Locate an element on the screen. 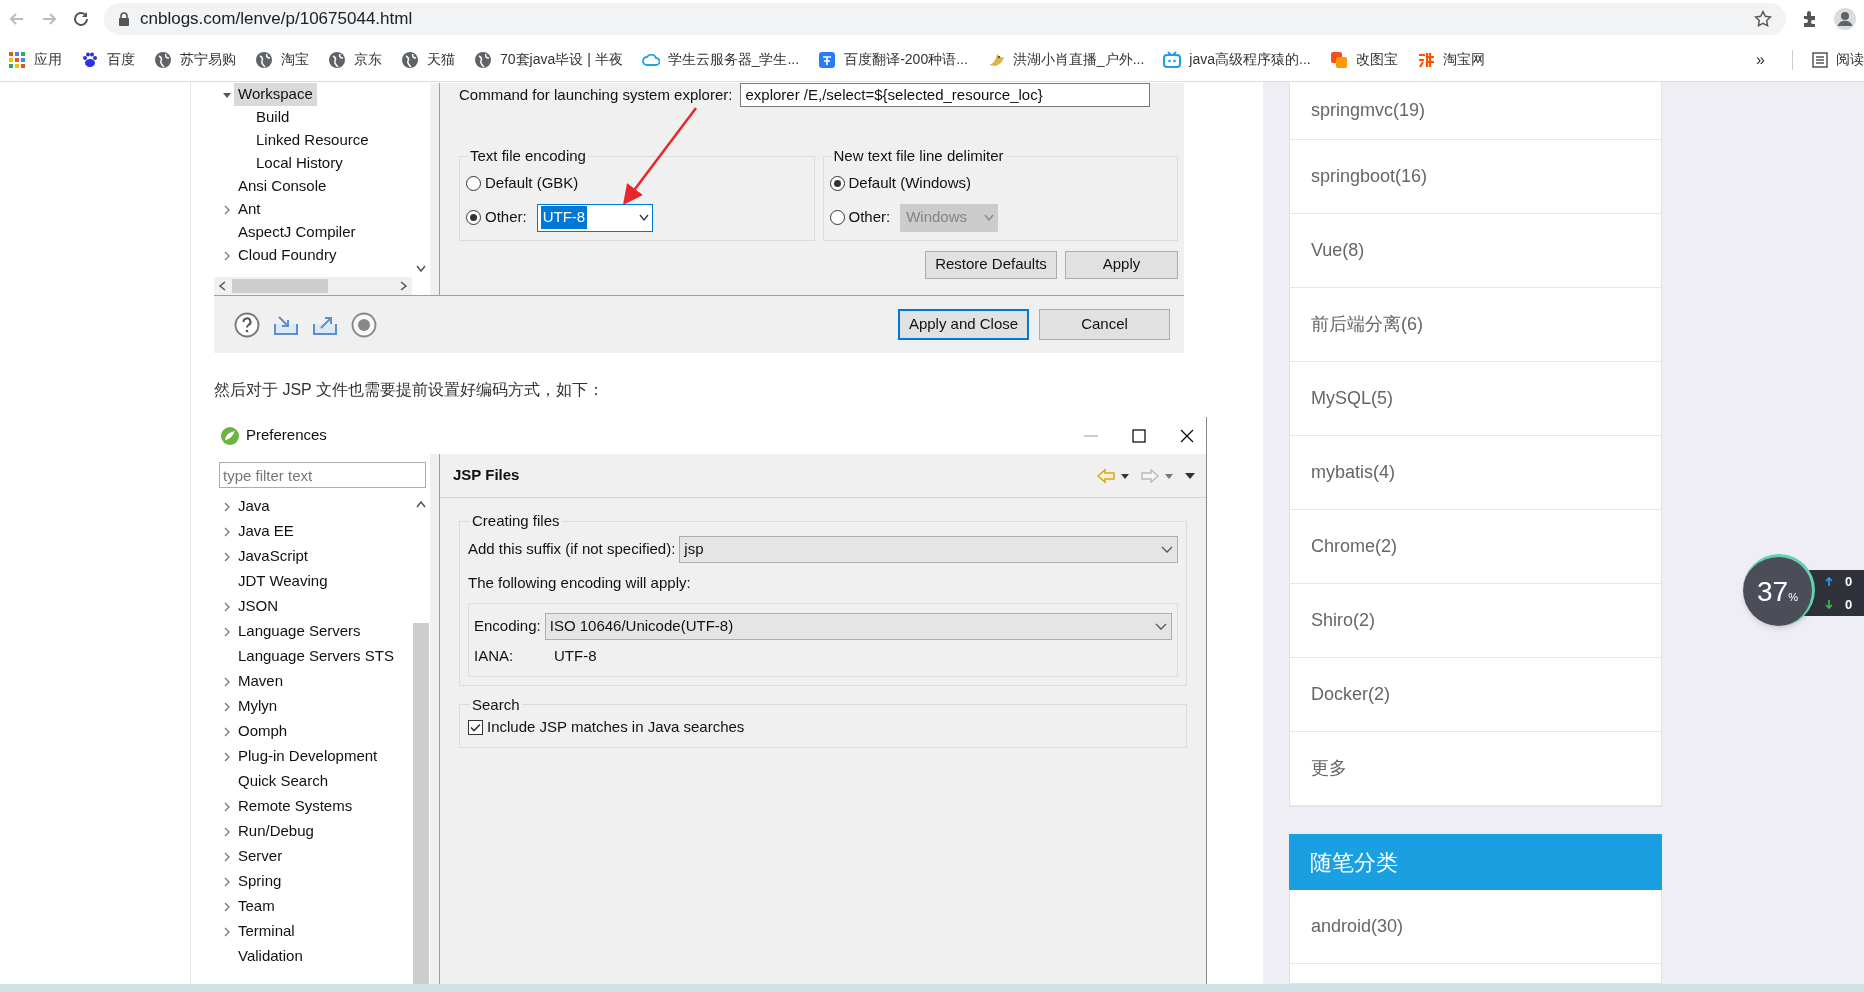 The width and height of the screenshot is (1864, 992). leaf-logo-icon is located at coordinates (230, 435).